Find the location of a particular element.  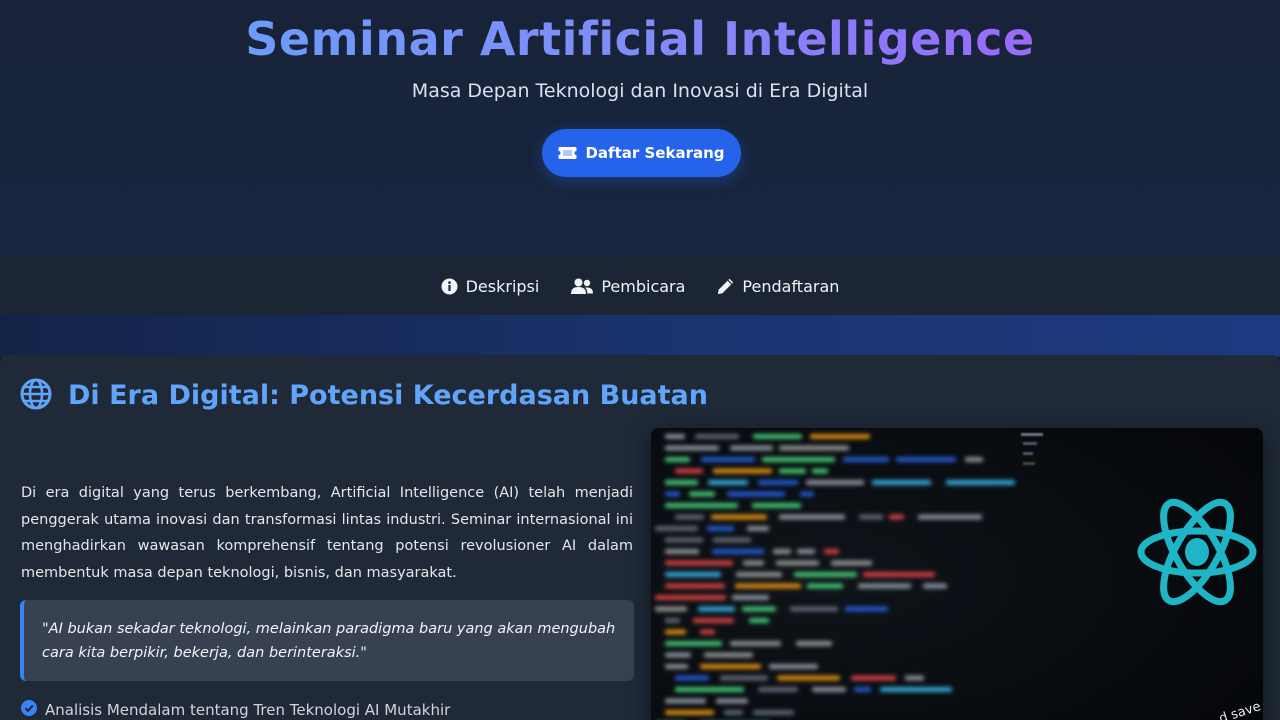

nav-item-label: Deskripsi is located at coordinates (502, 286).